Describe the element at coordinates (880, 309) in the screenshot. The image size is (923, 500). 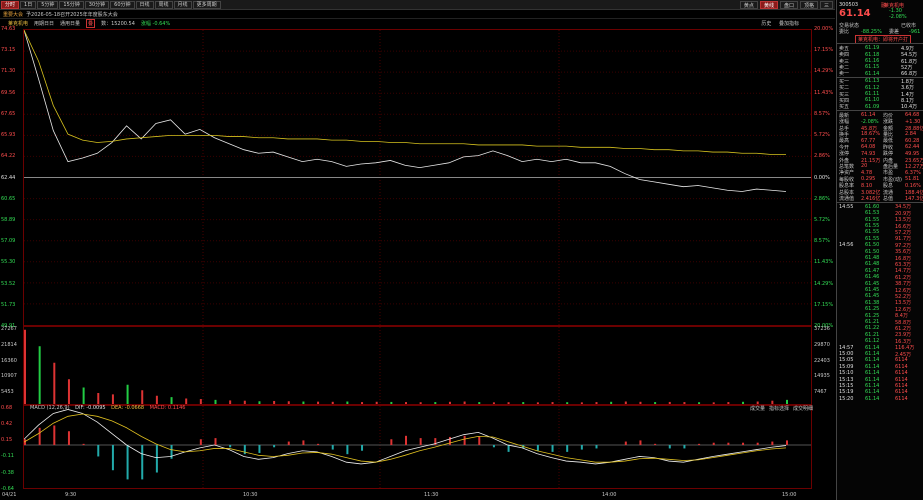
I see `tick-row: 61.25 12.6万` at that location.